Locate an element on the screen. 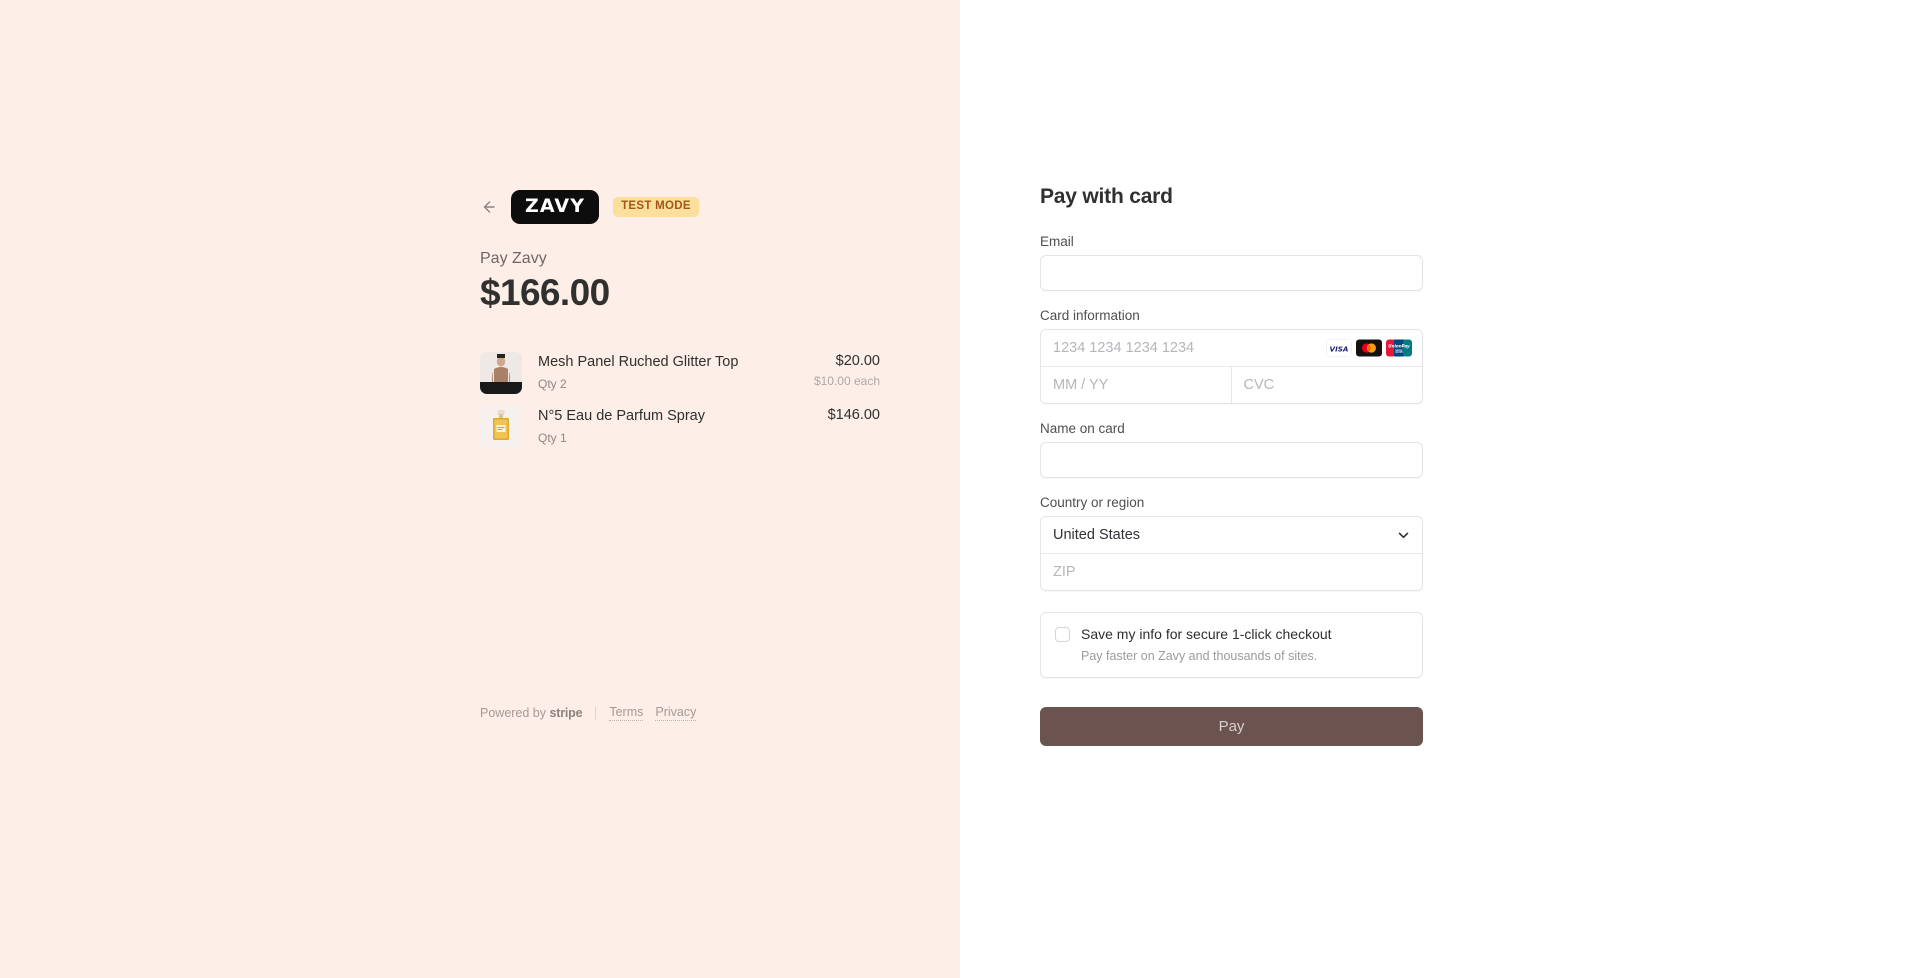 This screenshot has height=978, width=1920. zip-input is located at coordinates (1231, 572).